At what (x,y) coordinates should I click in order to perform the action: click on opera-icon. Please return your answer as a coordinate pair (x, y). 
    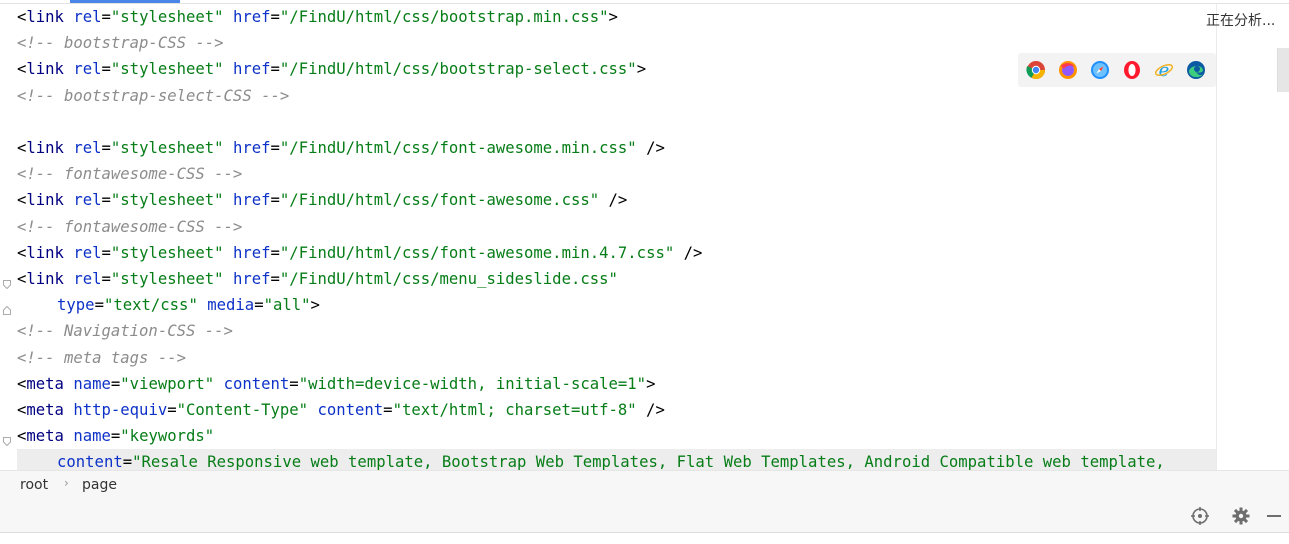
    Looking at the image, I should click on (1132, 70).